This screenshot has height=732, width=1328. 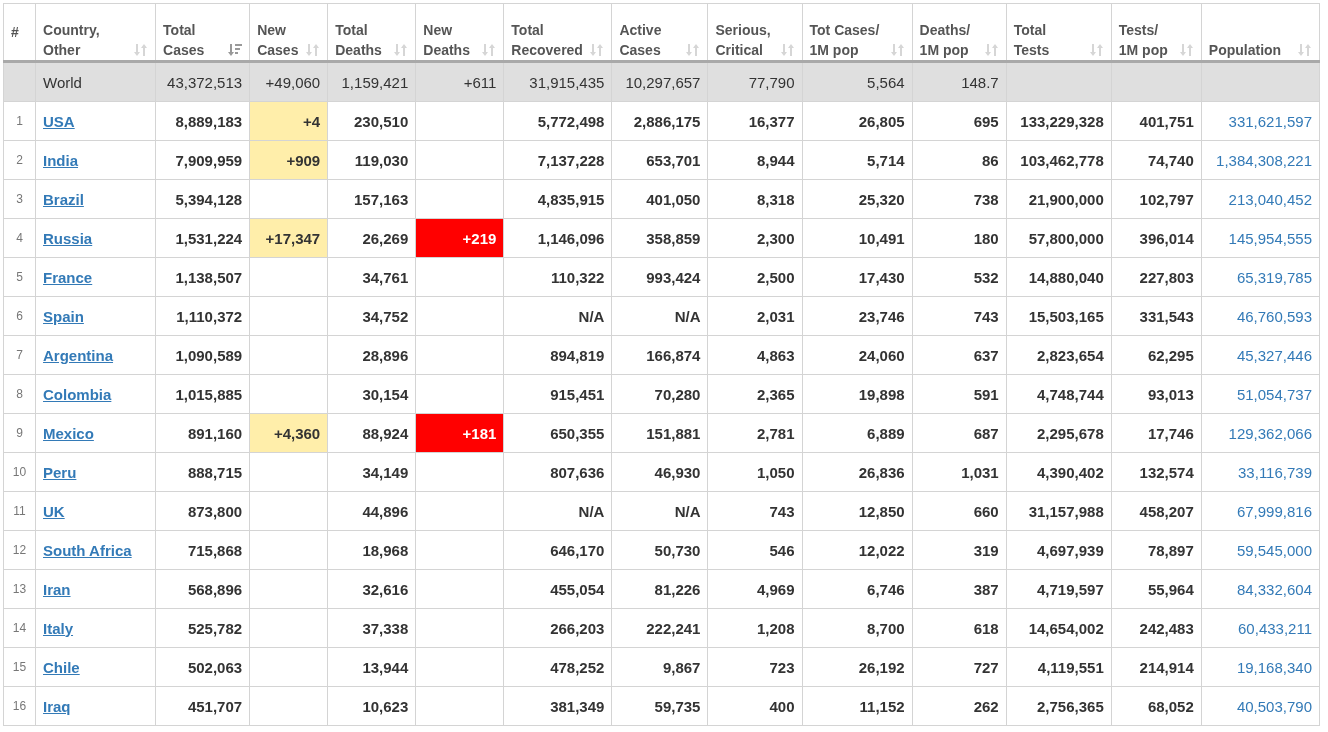 What do you see at coordinates (68, 433) in the screenshot?
I see `country-link: Mexico` at bounding box center [68, 433].